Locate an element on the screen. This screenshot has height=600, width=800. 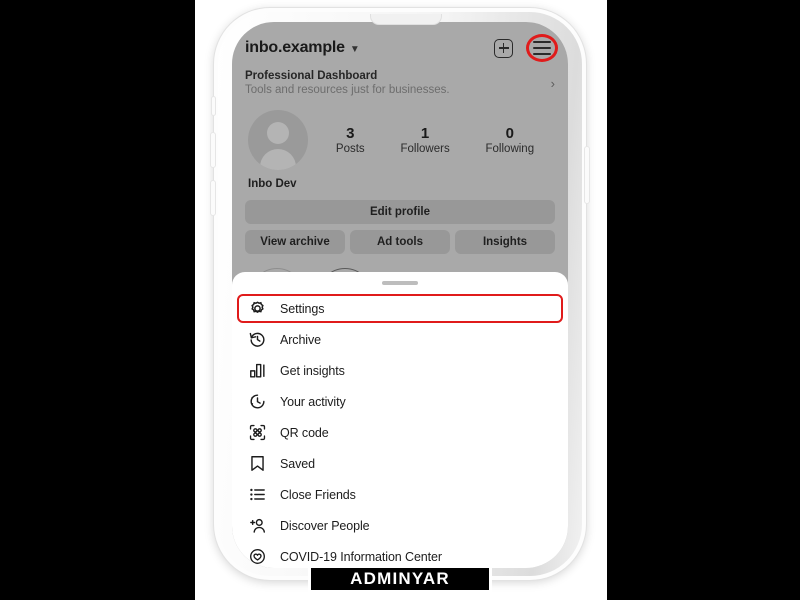
stat-following-value: 0 is located at coordinates (509, 133).